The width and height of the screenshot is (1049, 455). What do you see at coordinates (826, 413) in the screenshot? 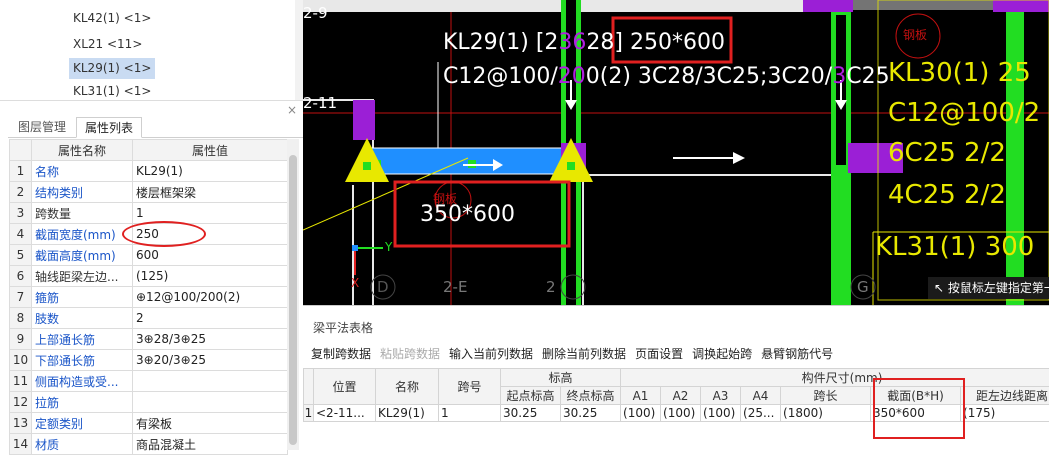
I see `cell-span-length: (1800)` at bounding box center [826, 413].